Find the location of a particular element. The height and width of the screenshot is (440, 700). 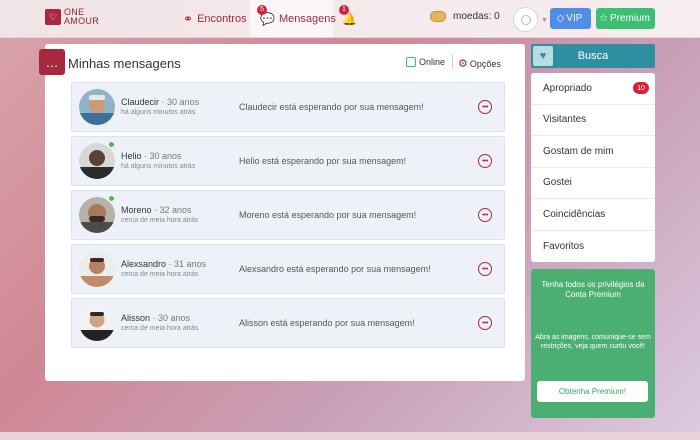

notifications-badge: 1 is located at coordinates (344, 9).